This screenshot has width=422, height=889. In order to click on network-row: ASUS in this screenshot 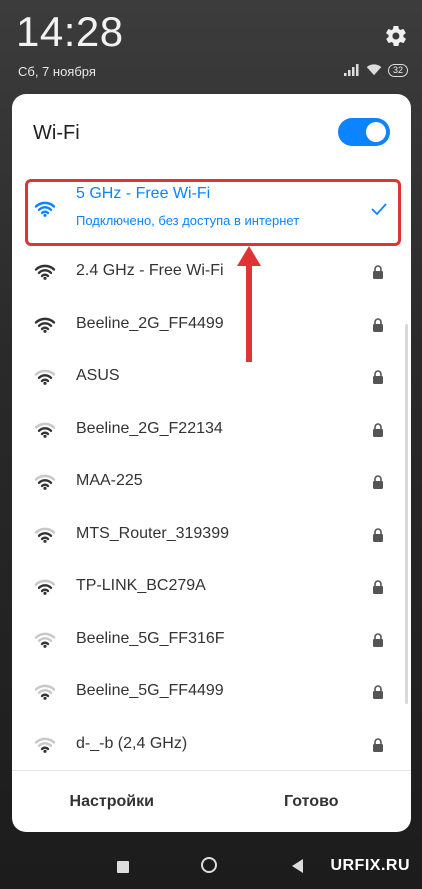, I will do `click(211, 377)`.